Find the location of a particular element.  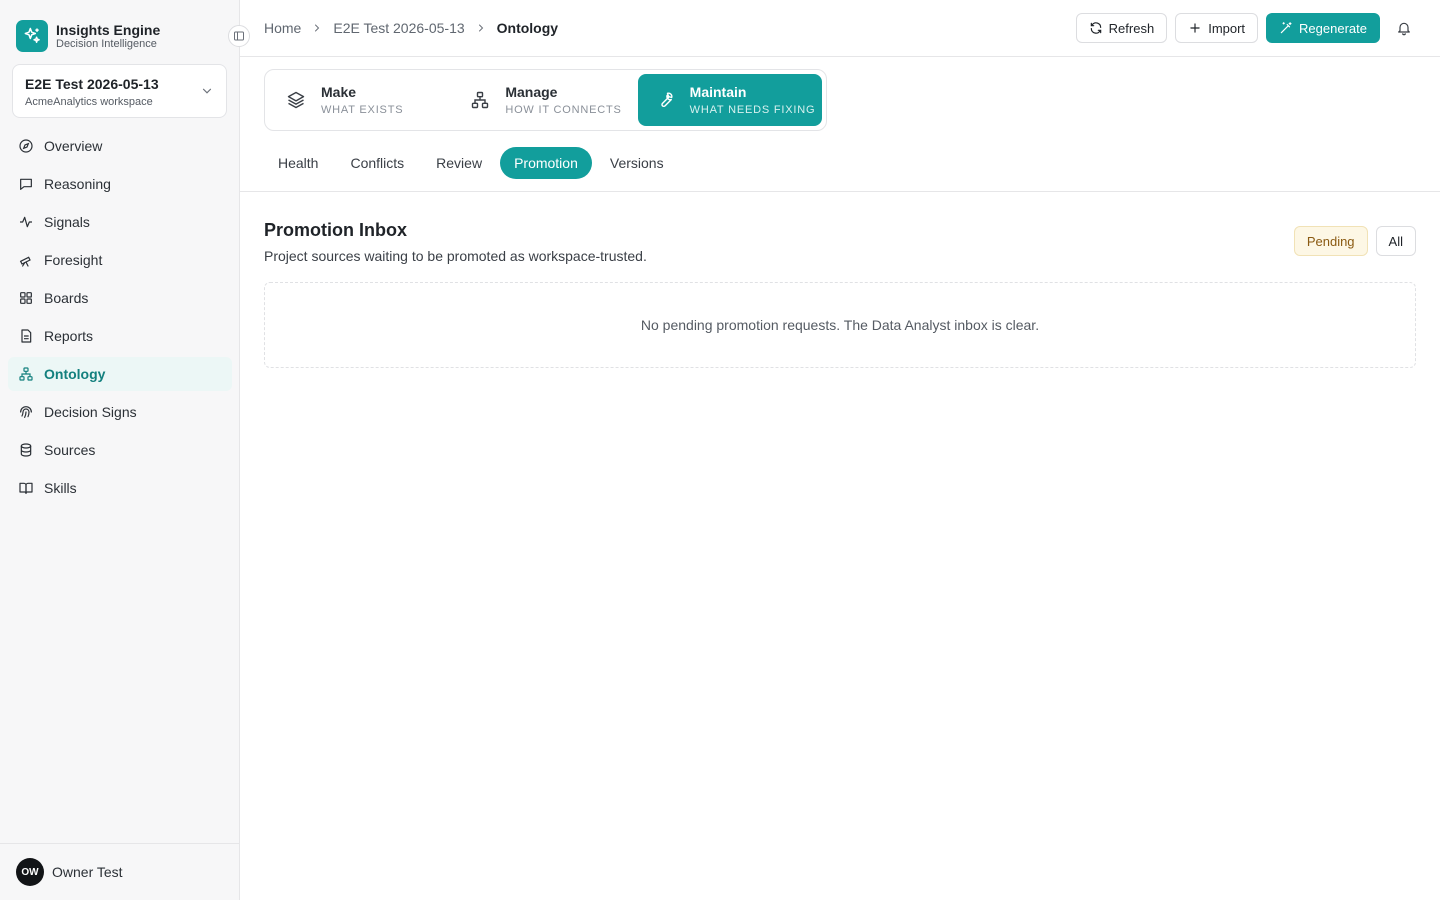

mode-title: Manage is located at coordinates (531, 91).